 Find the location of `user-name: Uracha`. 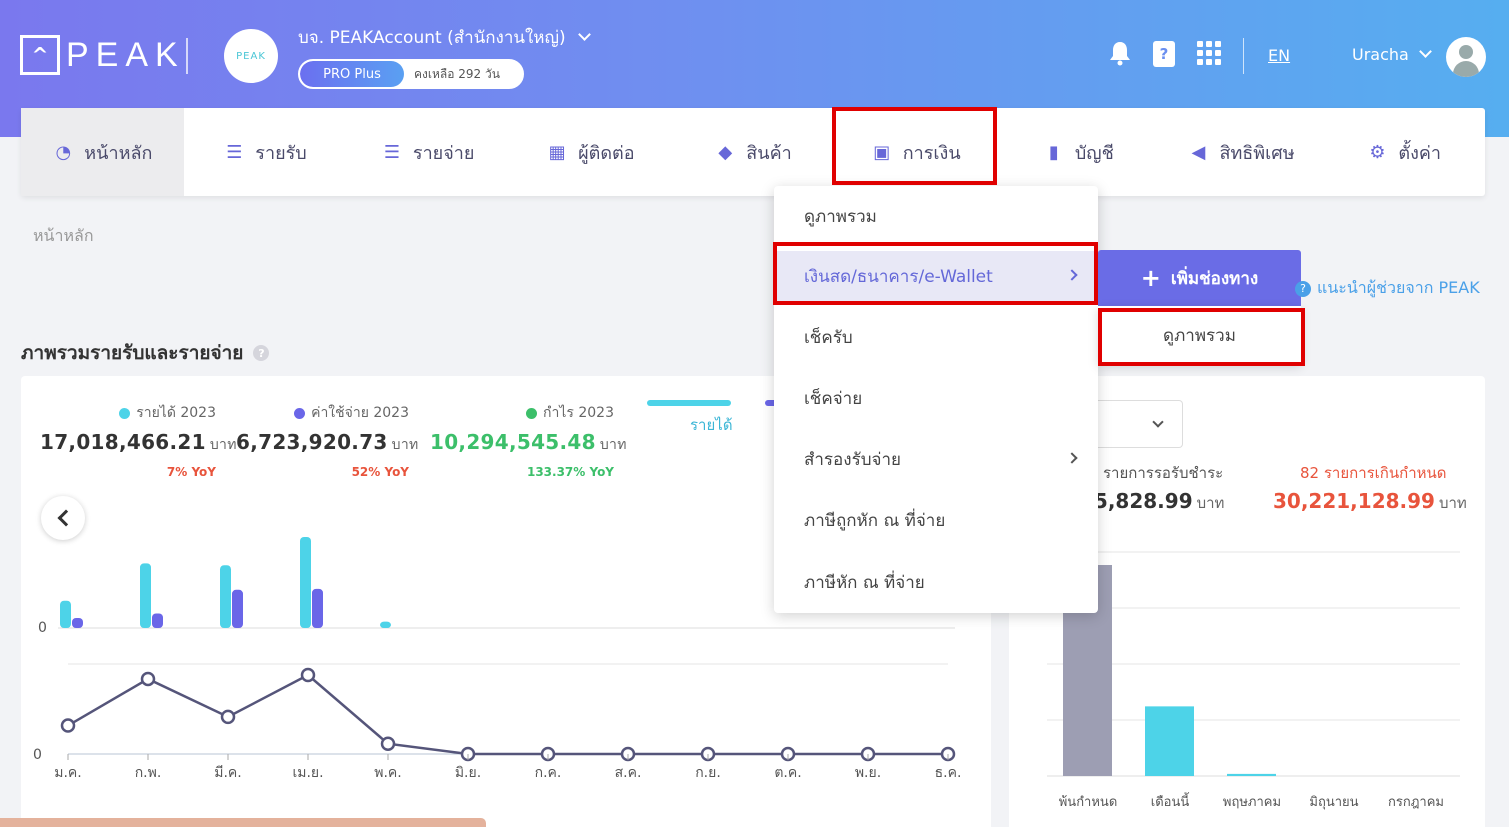

user-name: Uracha is located at coordinates (1380, 54).